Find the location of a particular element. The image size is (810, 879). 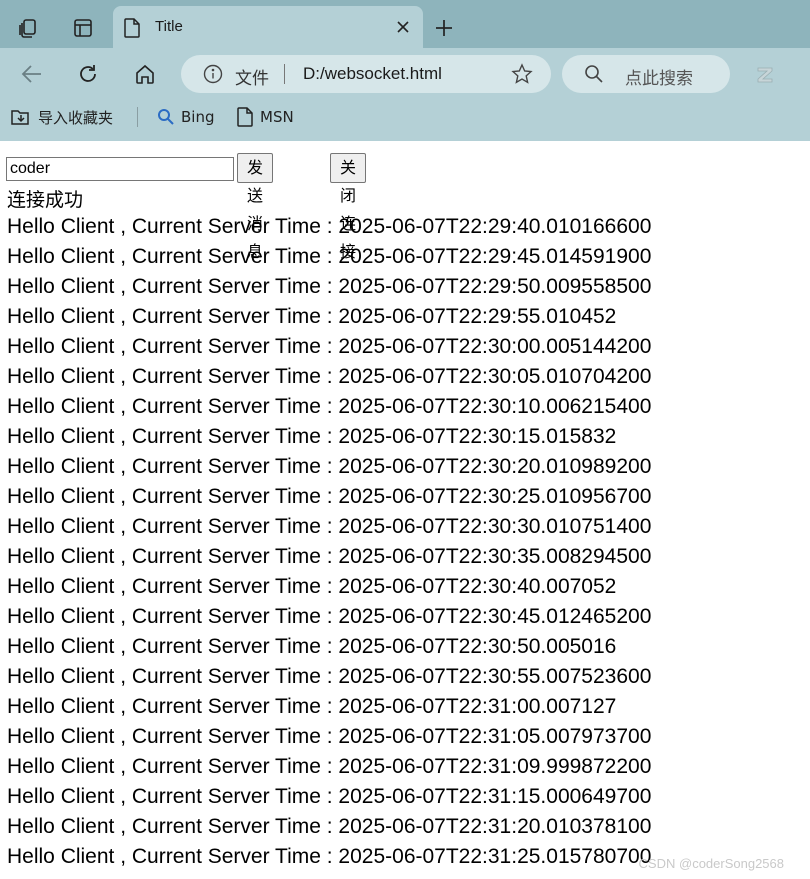

back-button is located at coordinates (32, 74).